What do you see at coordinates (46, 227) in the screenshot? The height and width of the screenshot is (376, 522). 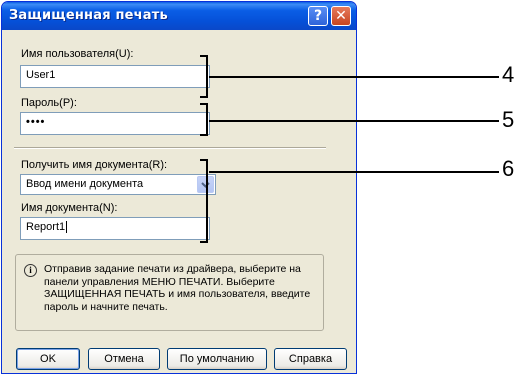 I see `doc-name-value: Report1` at bounding box center [46, 227].